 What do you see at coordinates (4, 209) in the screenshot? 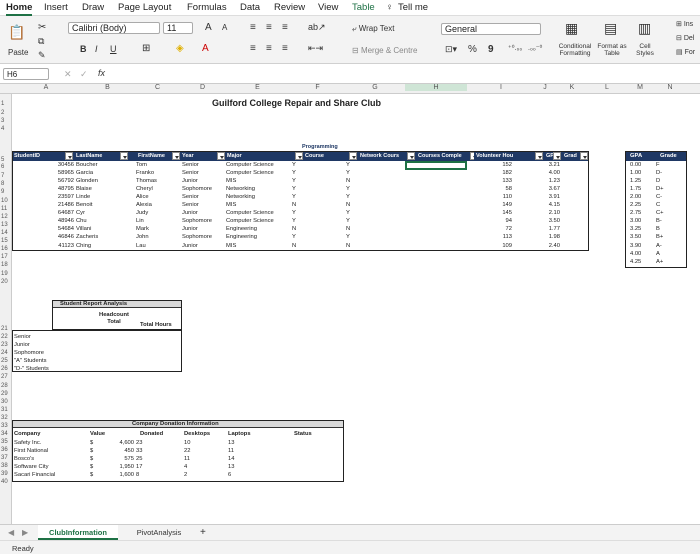
I see `row-header-11: 11` at bounding box center [4, 209].